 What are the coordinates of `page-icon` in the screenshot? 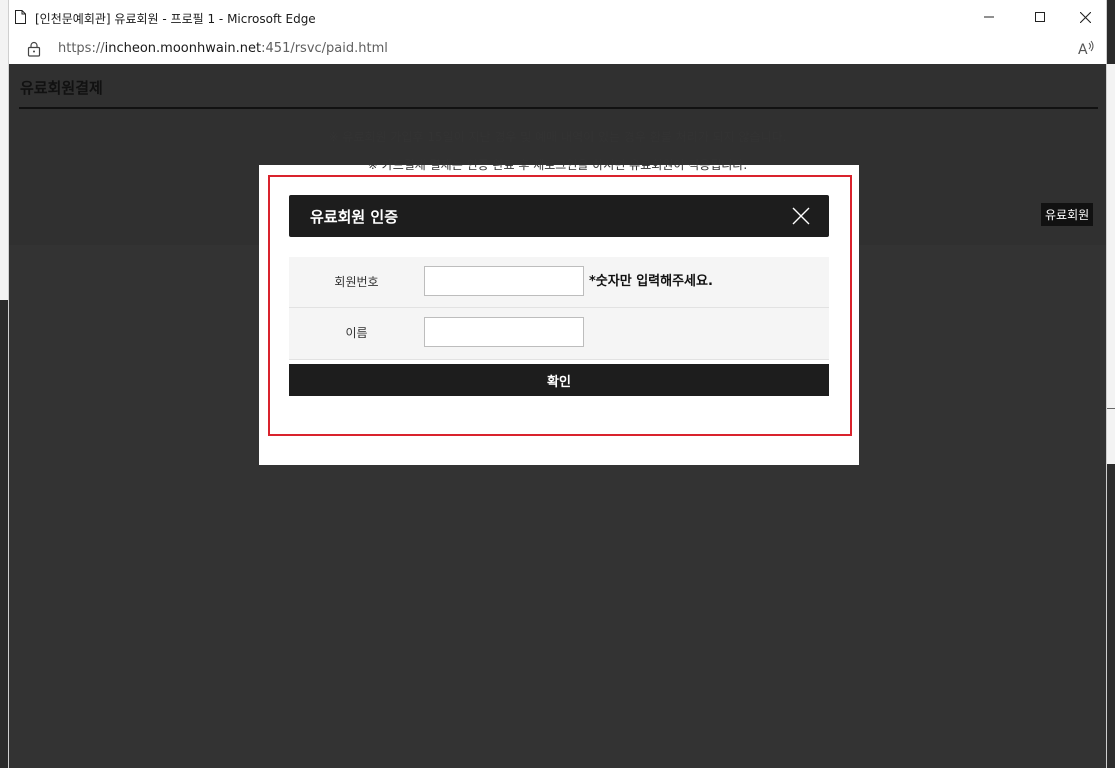 It's located at (20, 17).